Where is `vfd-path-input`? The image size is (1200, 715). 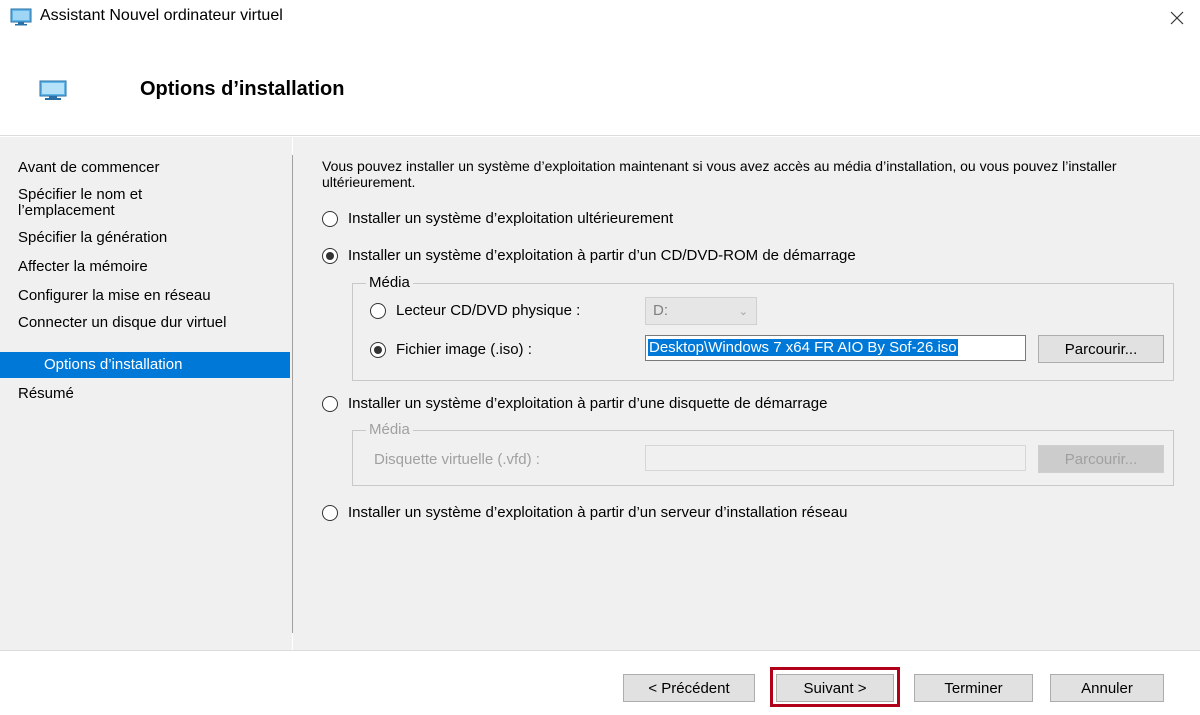 vfd-path-input is located at coordinates (835, 458).